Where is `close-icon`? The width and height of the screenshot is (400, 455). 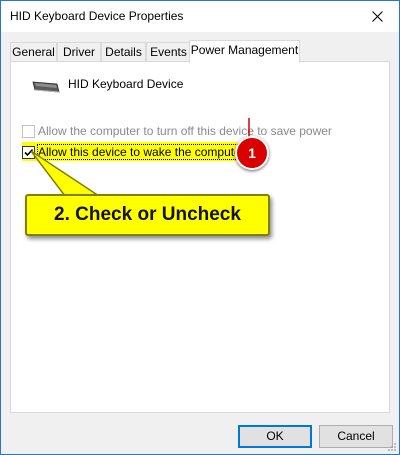 close-icon is located at coordinates (377, 16).